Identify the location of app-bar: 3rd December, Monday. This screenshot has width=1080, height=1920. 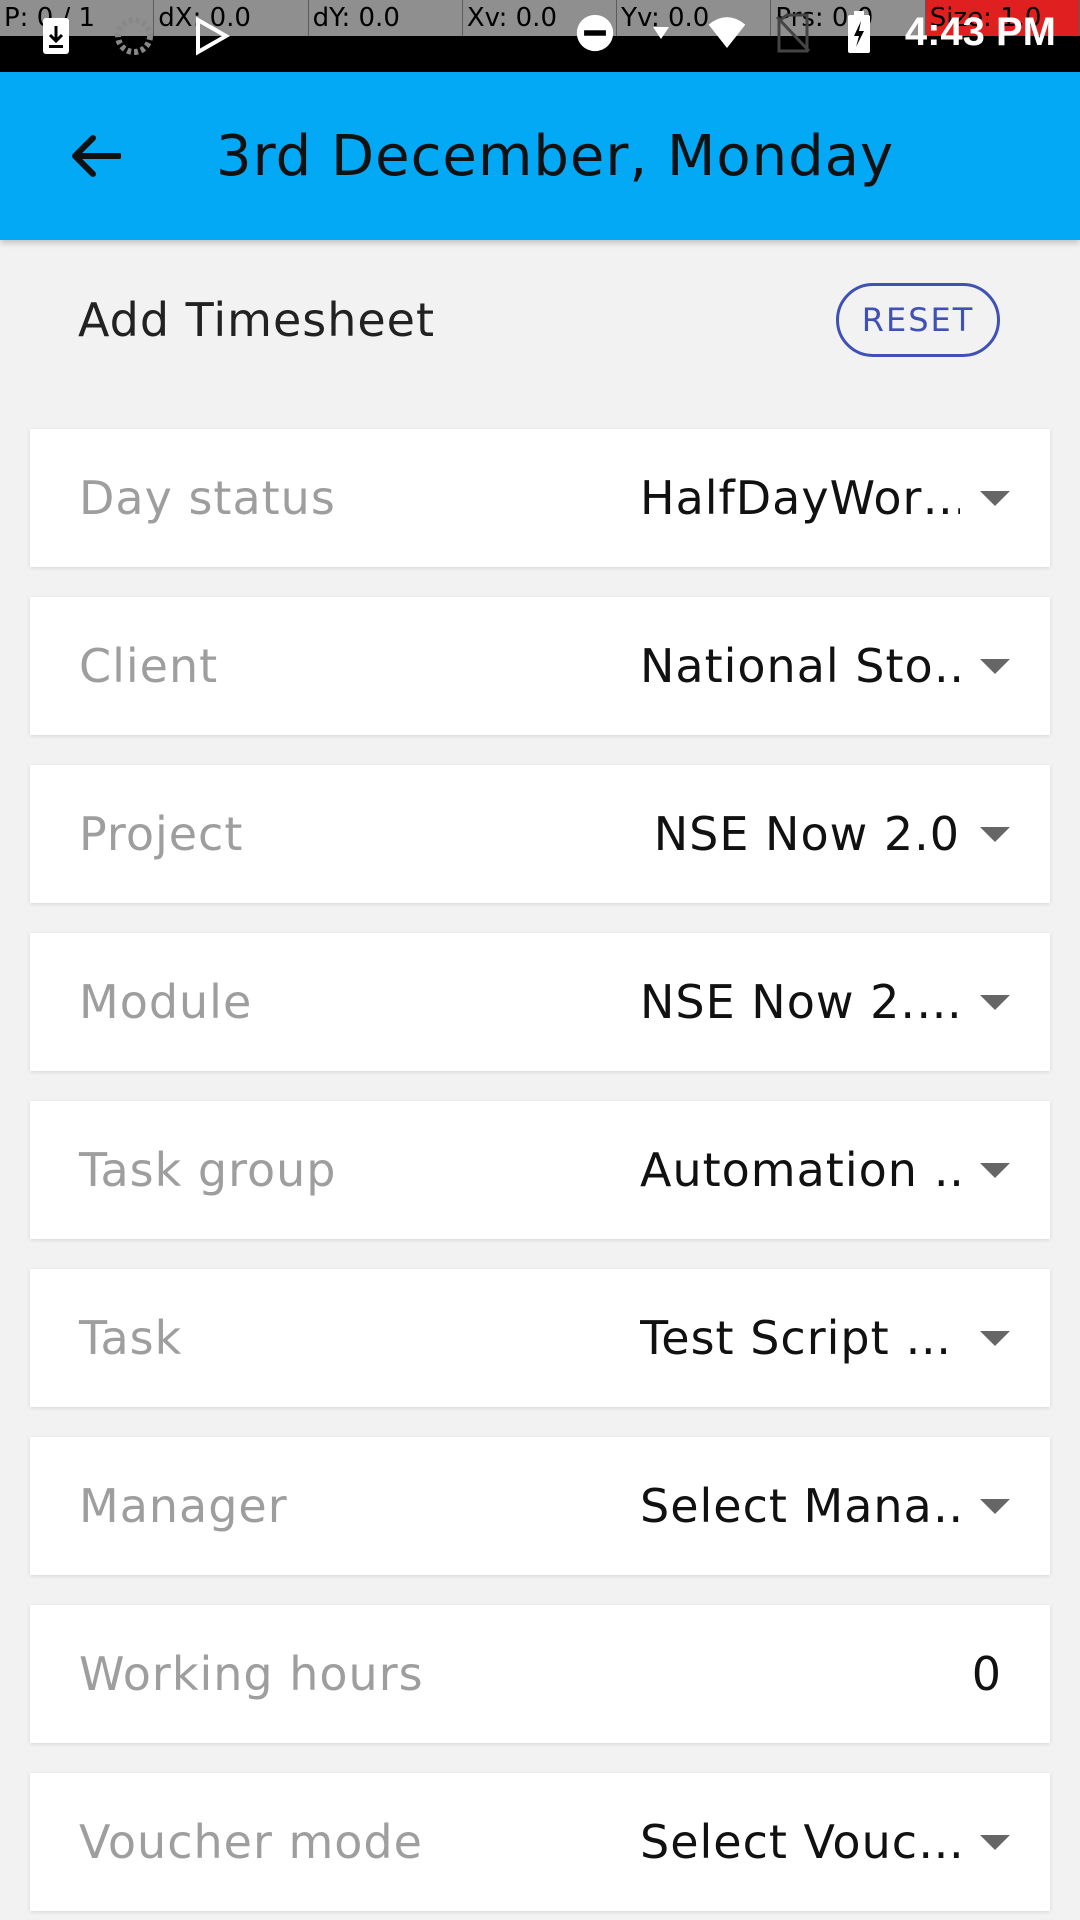
(540, 156).